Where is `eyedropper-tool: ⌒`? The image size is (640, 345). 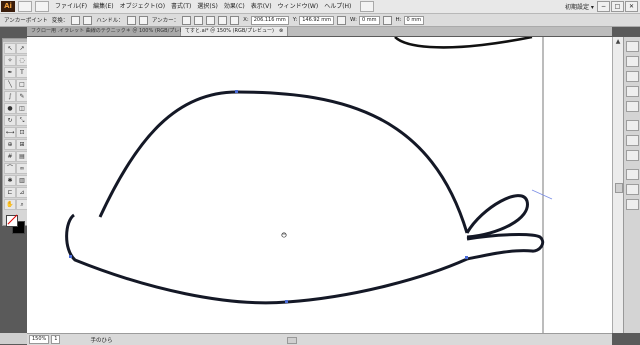 eyedropper-tool: ⌒ is located at coordinates (10, 168).